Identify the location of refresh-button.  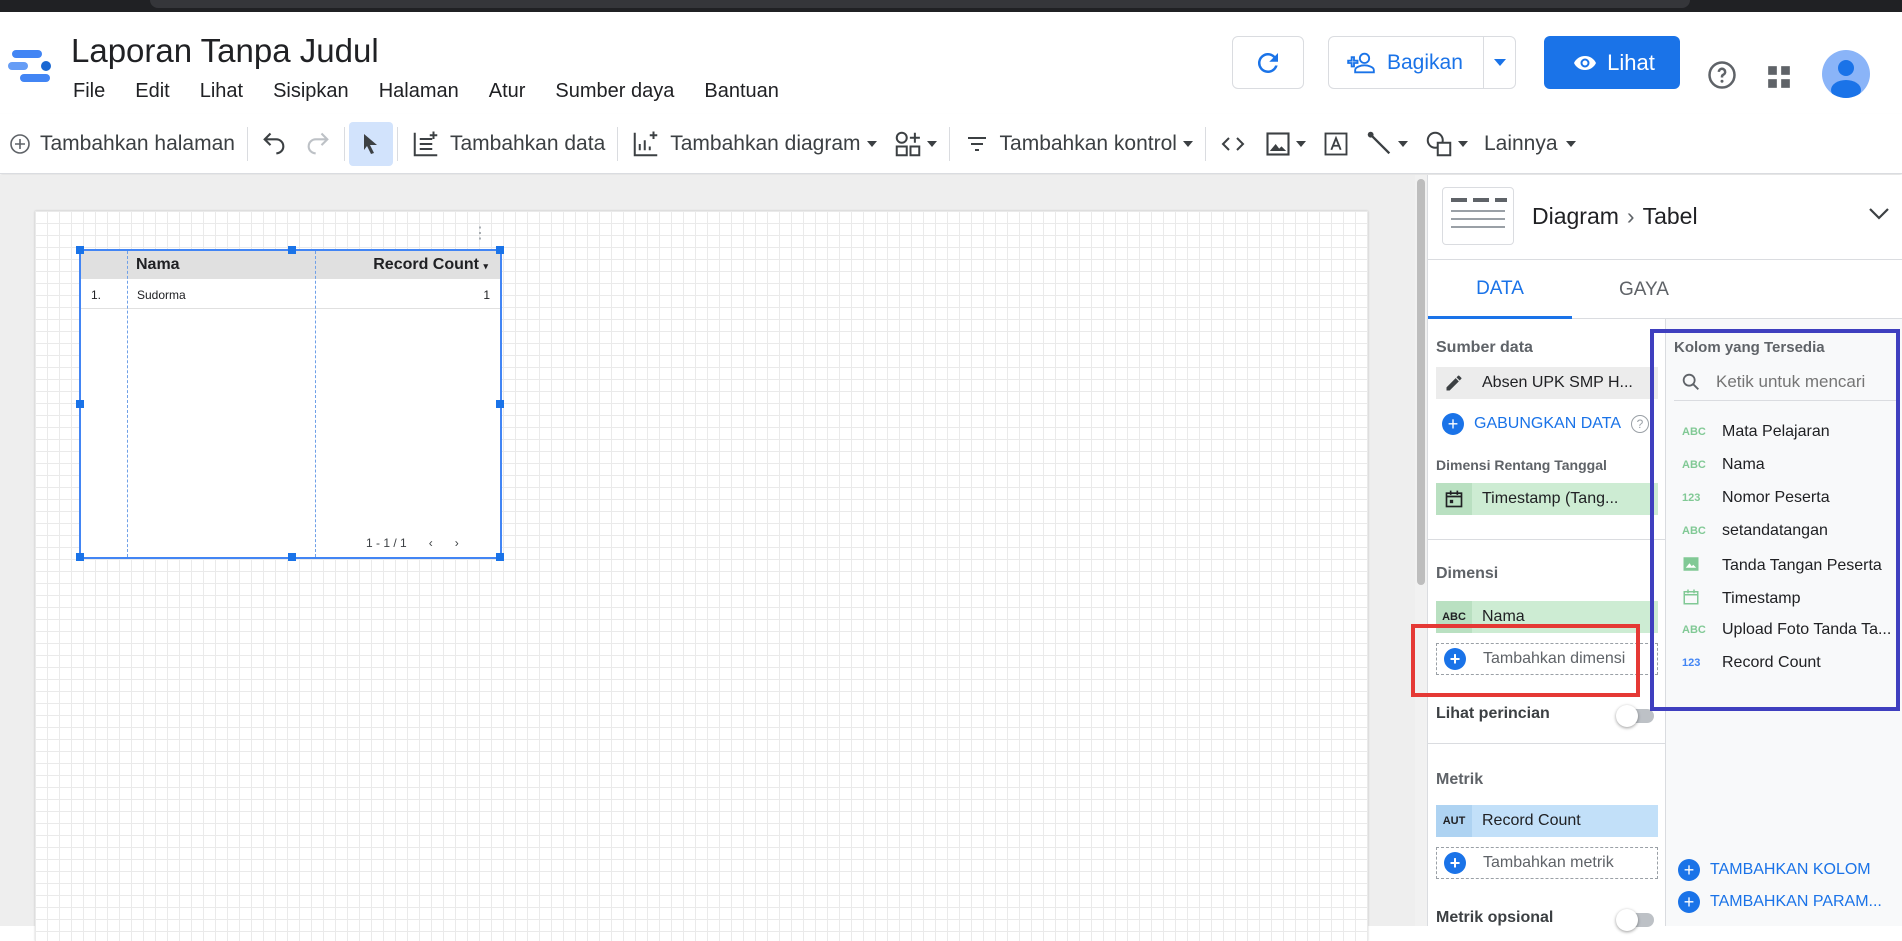
(1268, 62).